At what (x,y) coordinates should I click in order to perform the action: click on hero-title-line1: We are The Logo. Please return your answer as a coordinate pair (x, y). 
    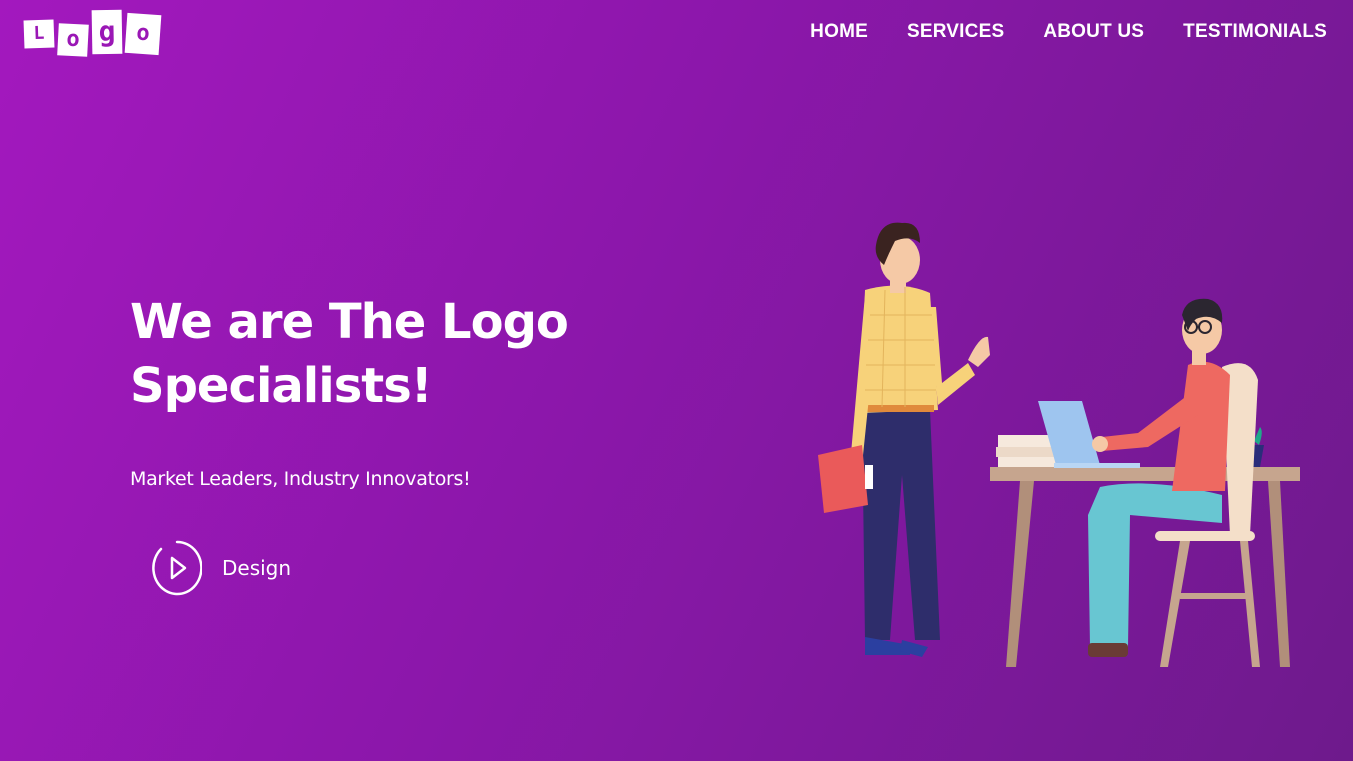
    Looking at the image, I should click on (349, 322).